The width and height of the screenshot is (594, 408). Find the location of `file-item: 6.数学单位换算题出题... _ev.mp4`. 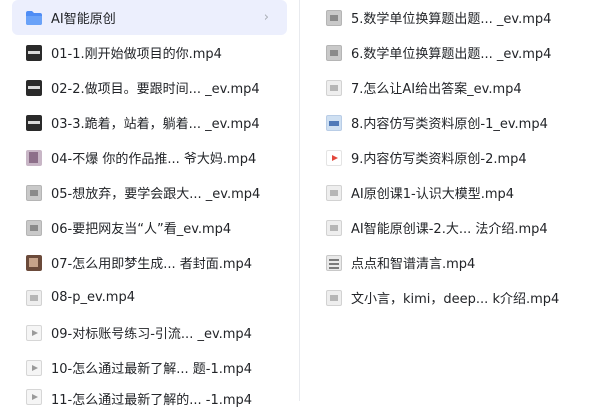

file-item: 6.数学单位换算题出题... _ev.mp4 is located at coordinates (447, 52).